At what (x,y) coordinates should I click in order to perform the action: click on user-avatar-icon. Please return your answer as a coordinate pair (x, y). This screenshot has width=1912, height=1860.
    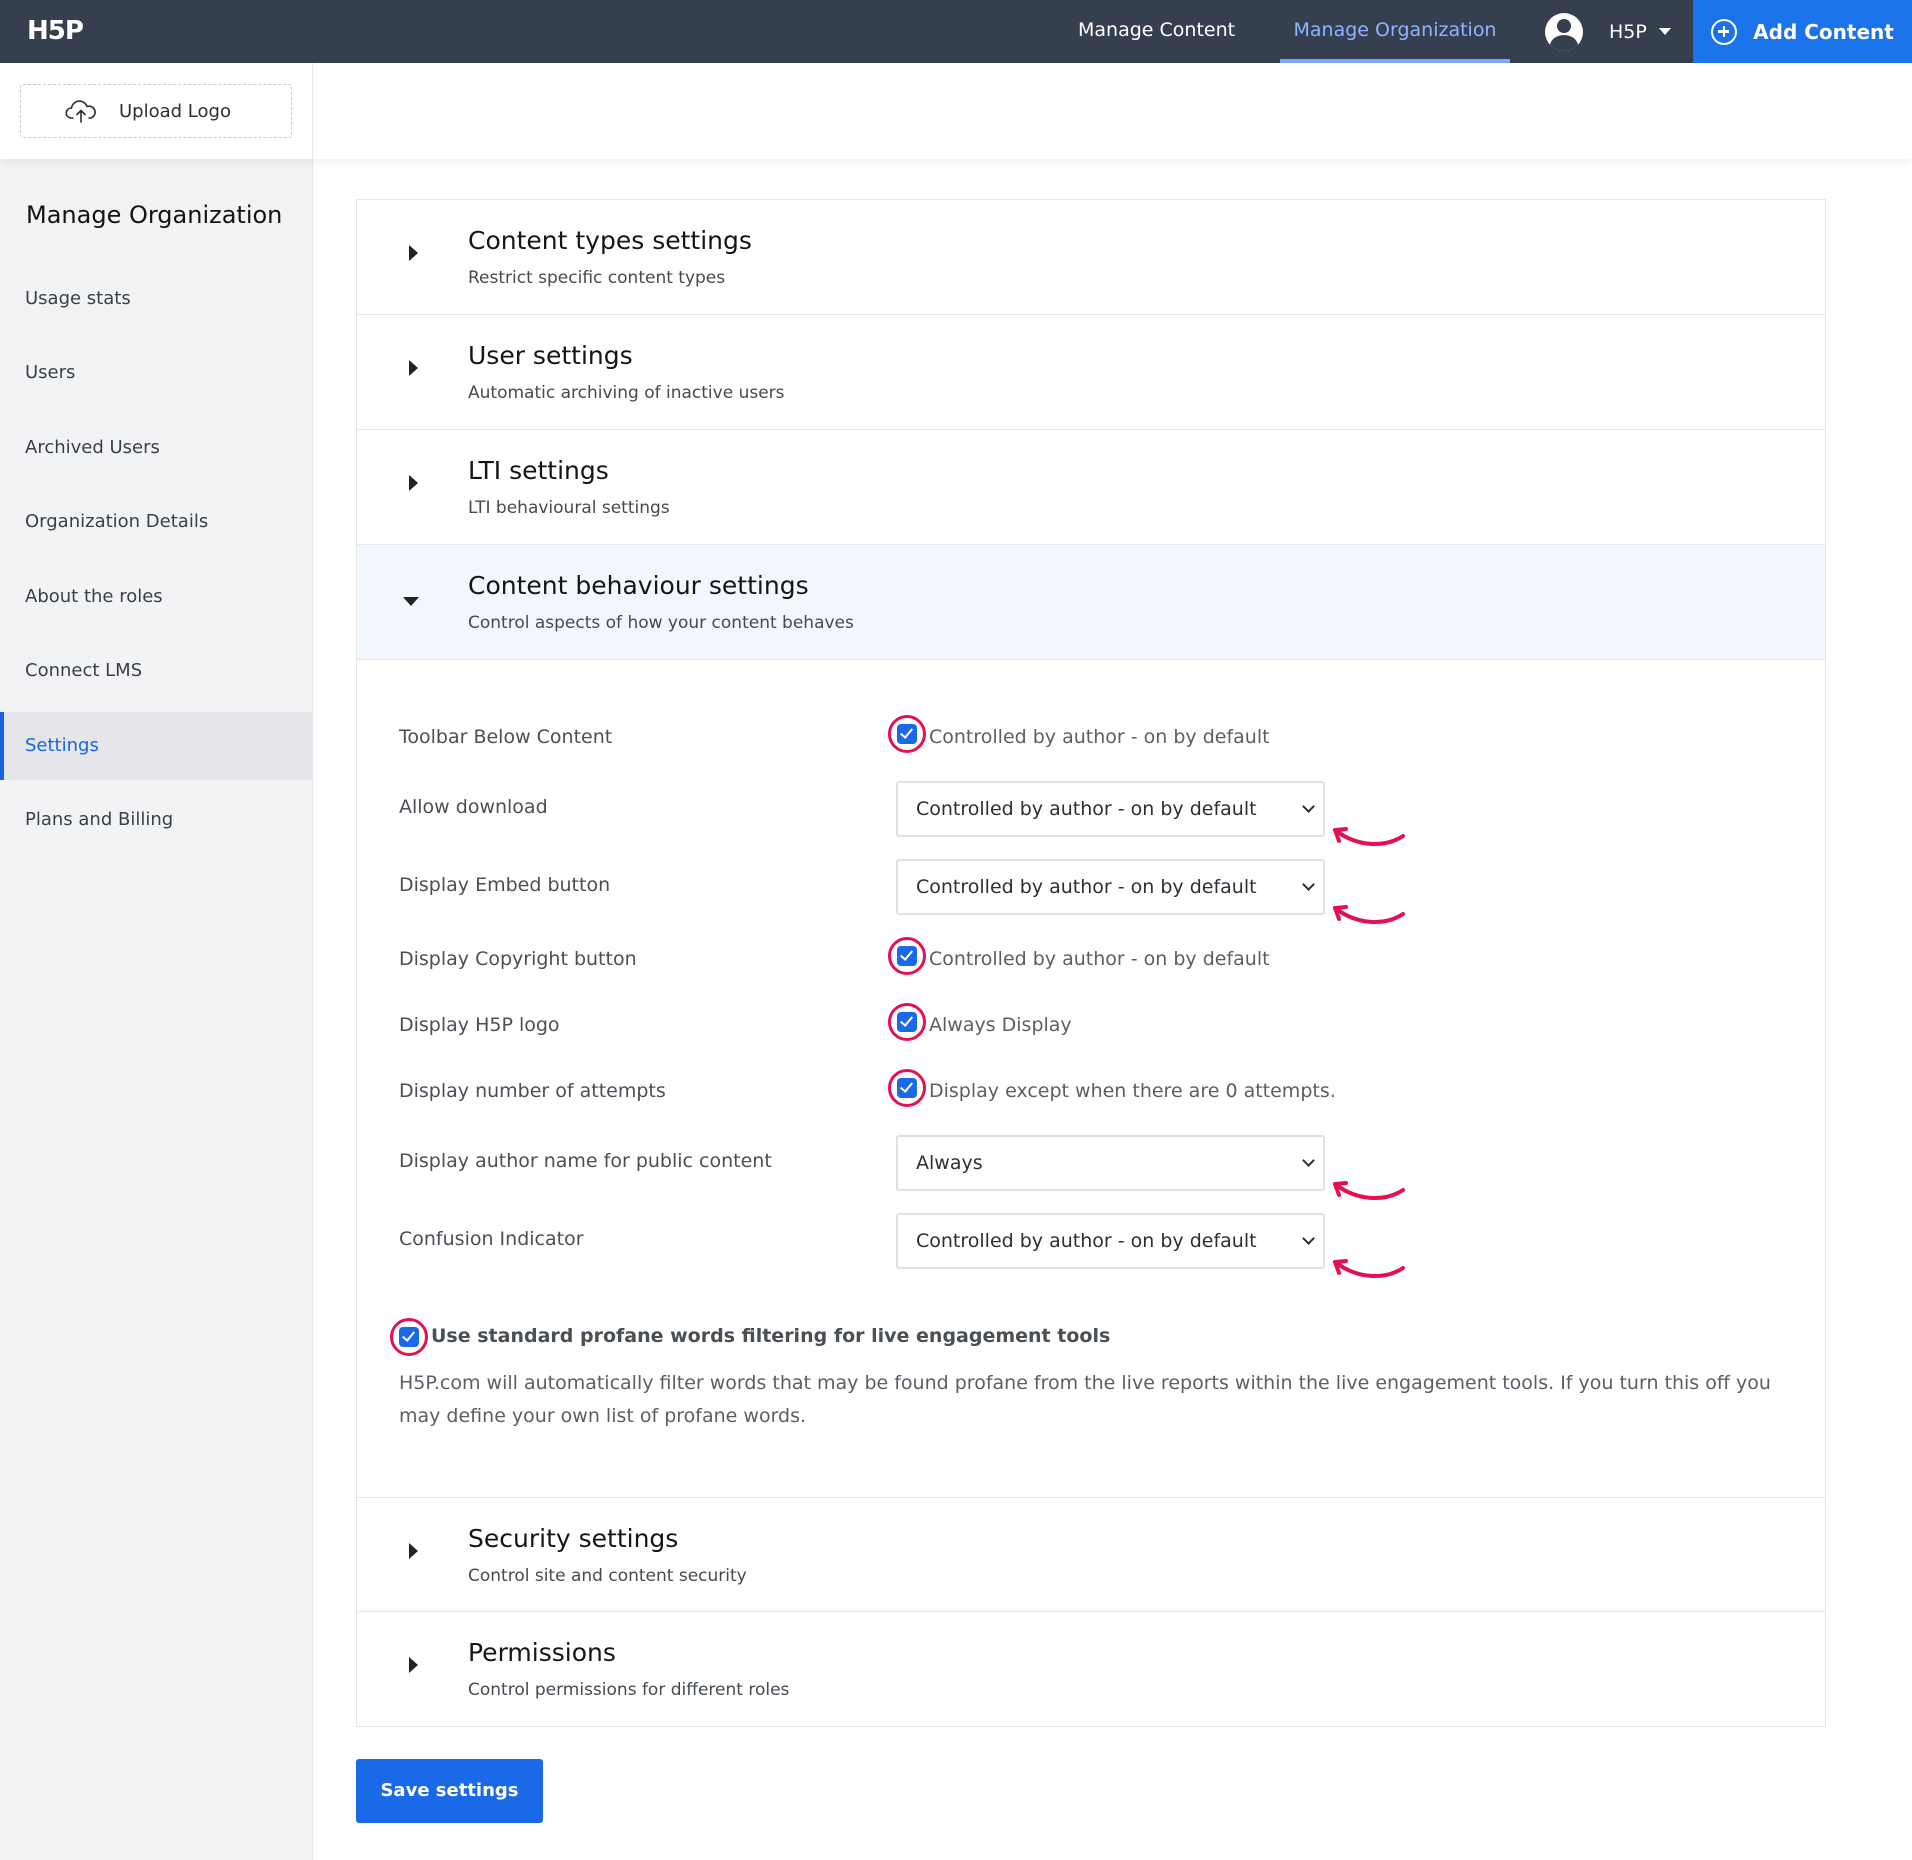
    Looking at the image, I should click on (1564, 31).